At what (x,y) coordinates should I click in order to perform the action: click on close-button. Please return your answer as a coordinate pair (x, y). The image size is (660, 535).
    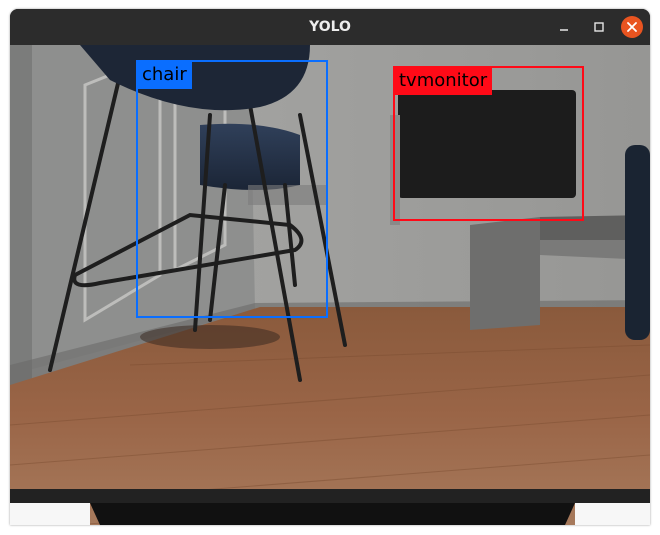
    Looking at the image, I should click on (632, 27).